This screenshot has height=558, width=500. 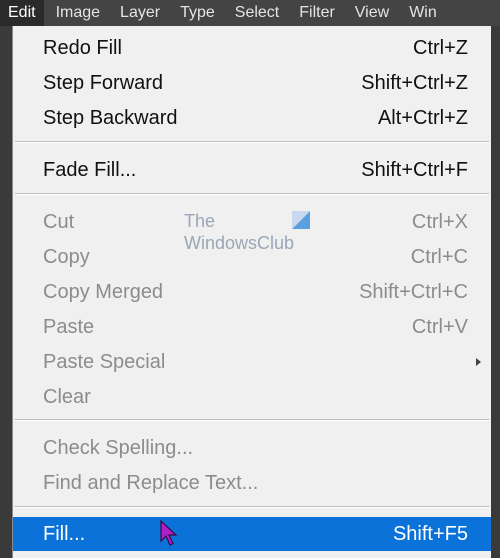 I want to click on menu-item-shortcut: Shift+Ctrl+F, so click(x=414, y=169).